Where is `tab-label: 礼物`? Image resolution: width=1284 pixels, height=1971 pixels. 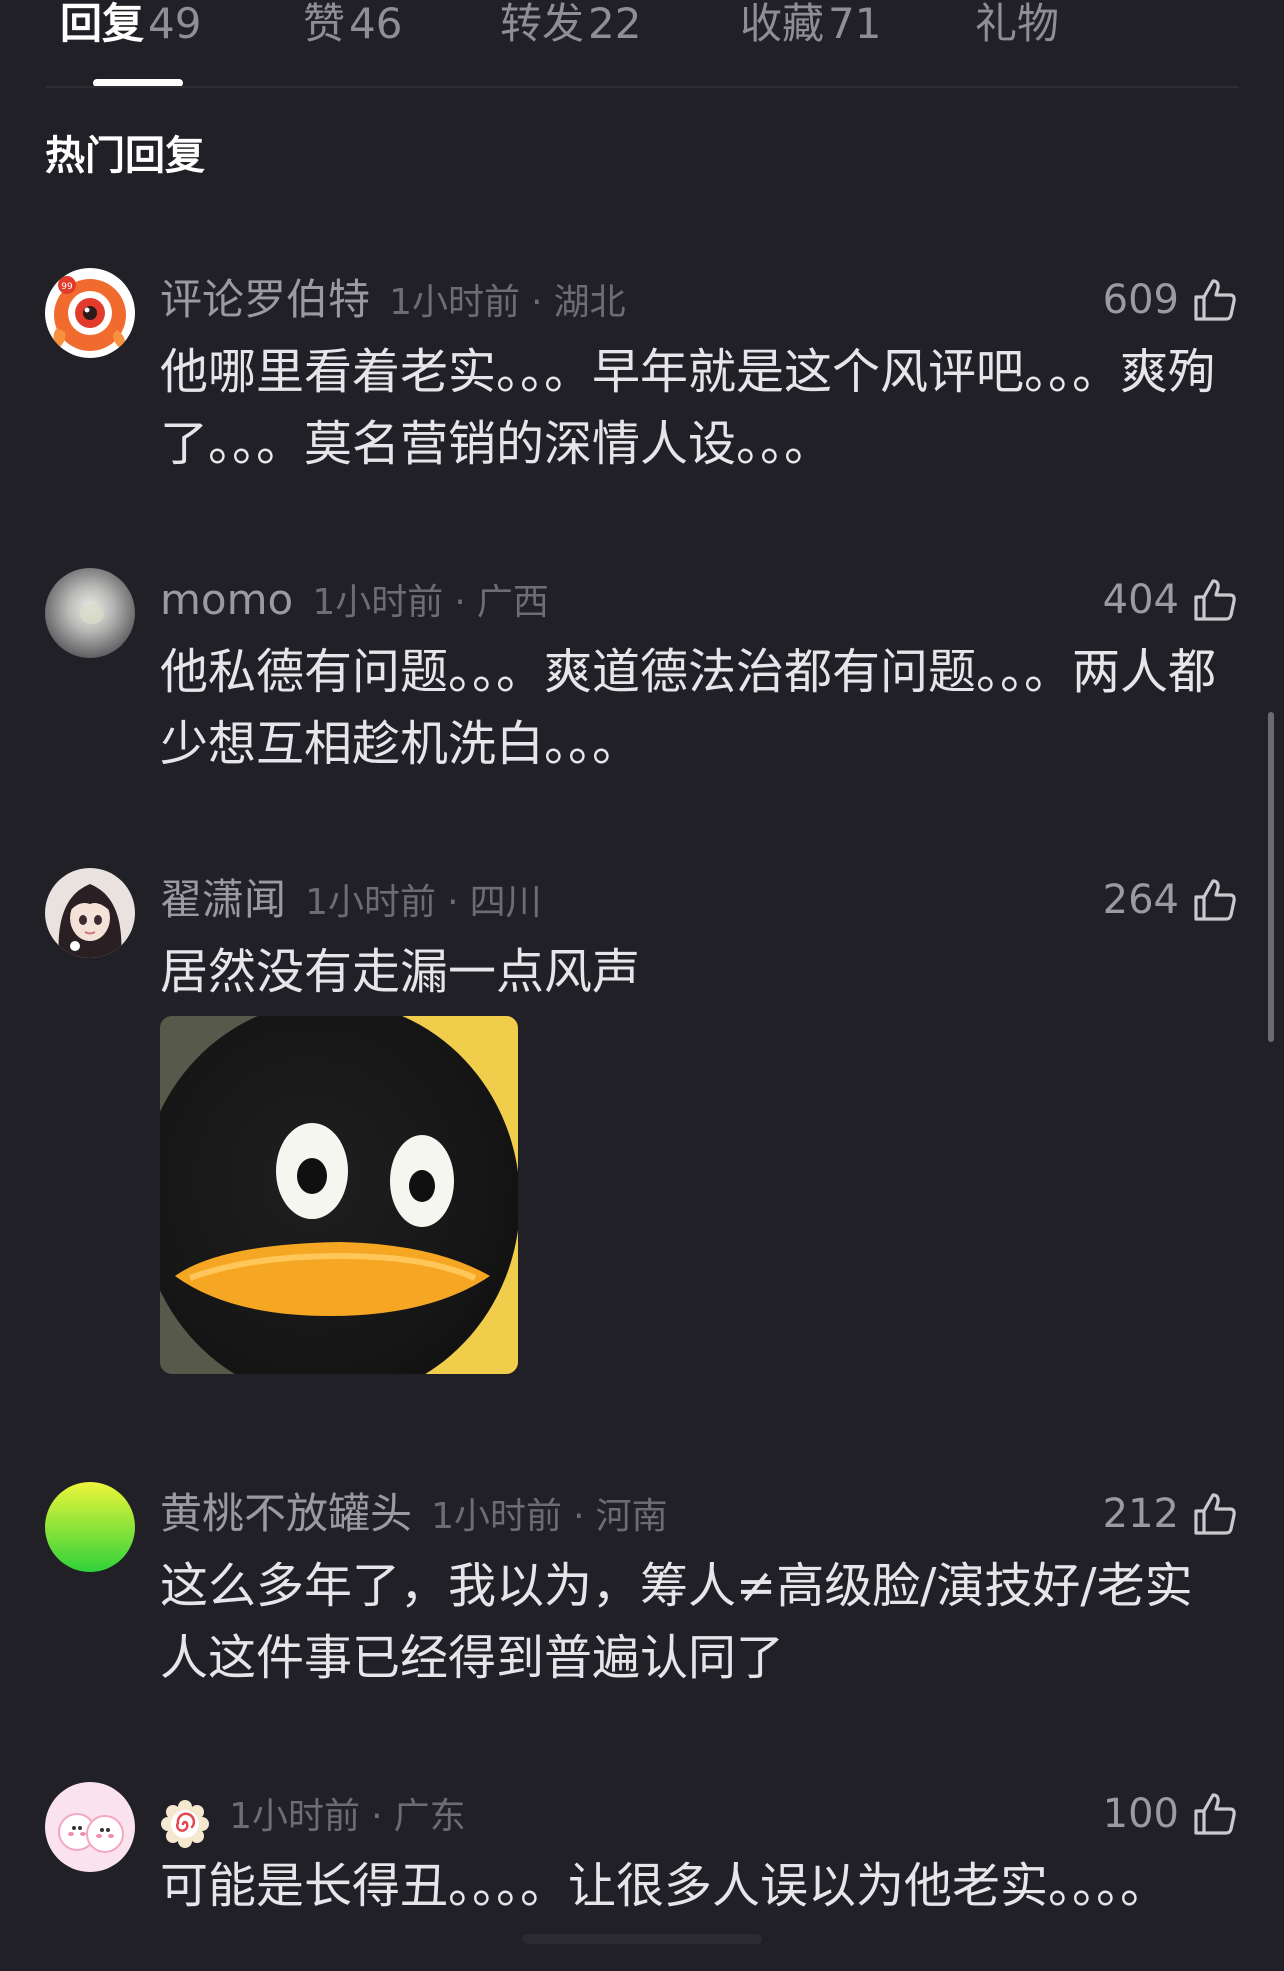 tab-label: 礼物 is located at coordinates (1017, 24).